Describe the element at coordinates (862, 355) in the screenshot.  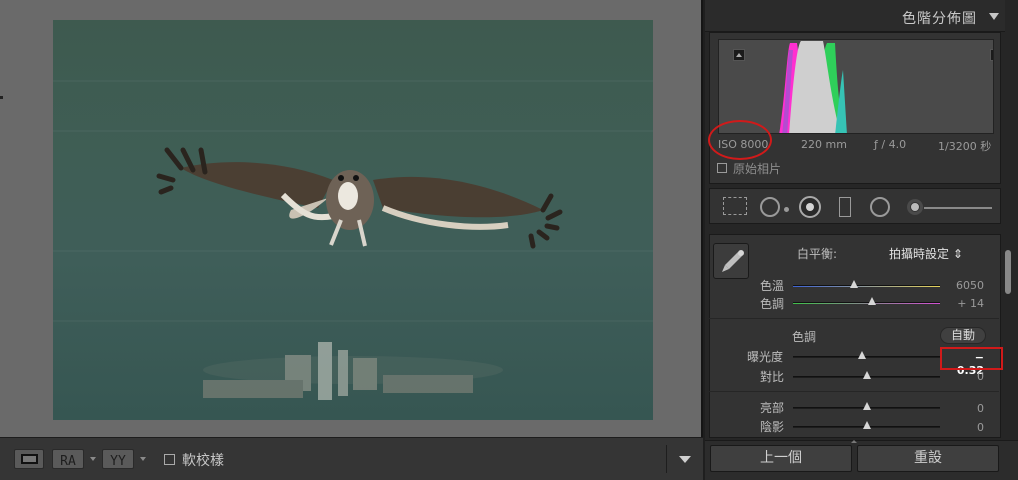
I see `exposure-slider-thumb` at that location.